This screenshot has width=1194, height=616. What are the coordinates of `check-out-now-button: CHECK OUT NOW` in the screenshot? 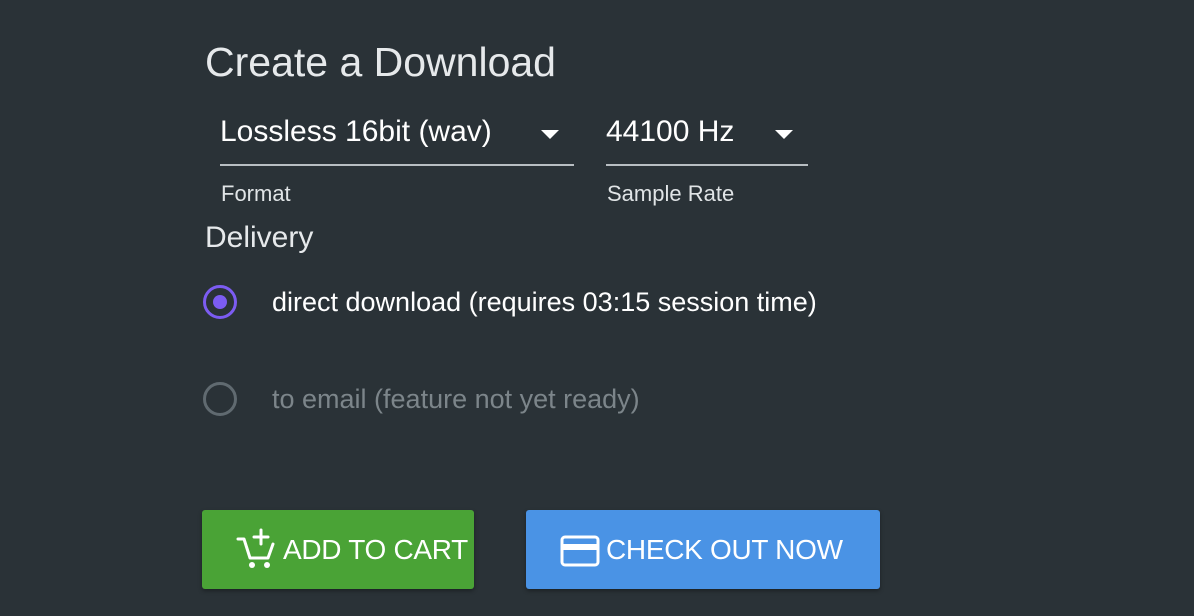 It's located at (703, 549).